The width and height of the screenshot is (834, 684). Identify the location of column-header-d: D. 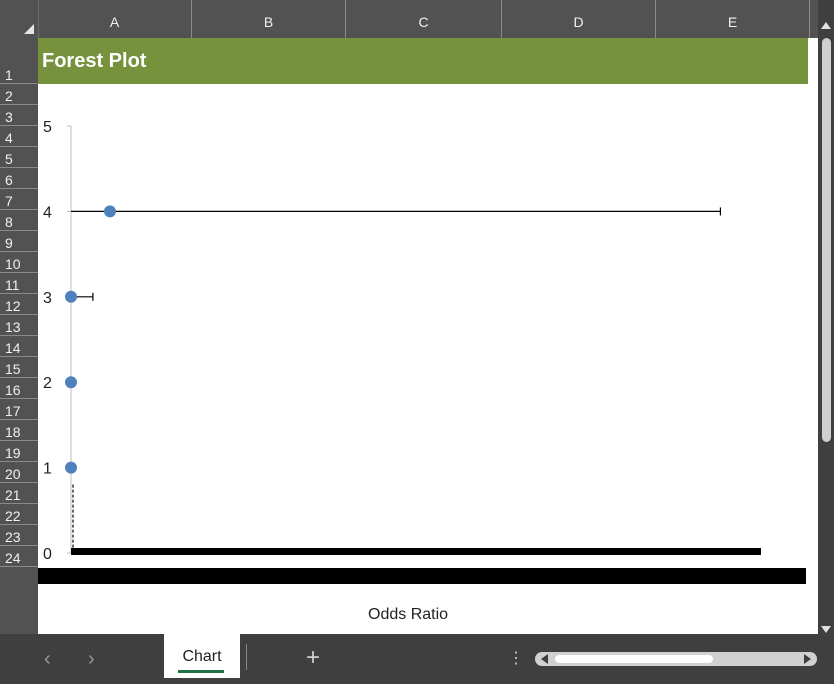
(579, 19).